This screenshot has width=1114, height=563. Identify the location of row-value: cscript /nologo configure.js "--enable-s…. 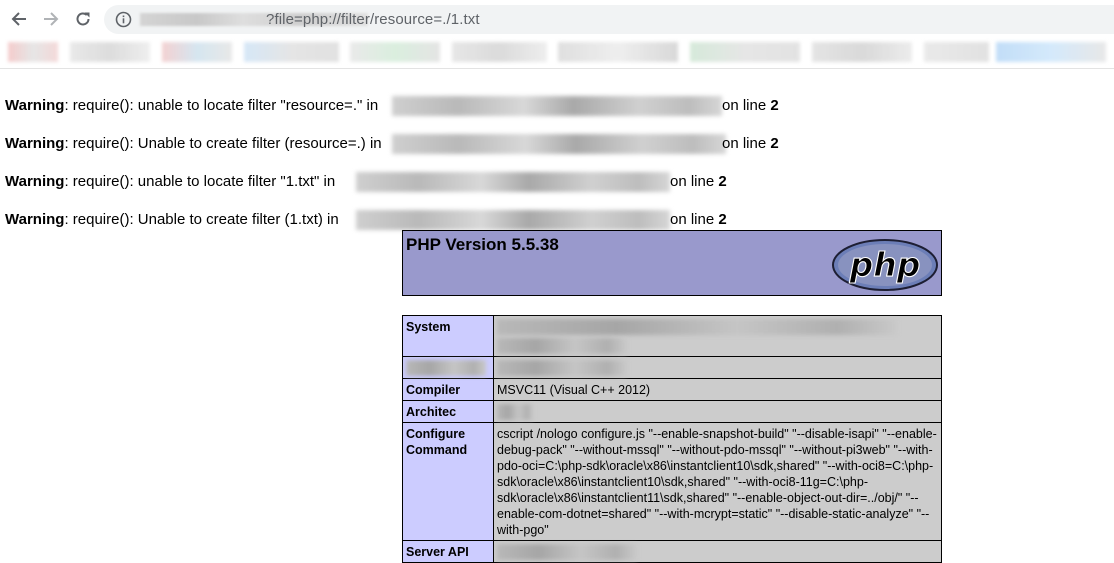
(717, 481).